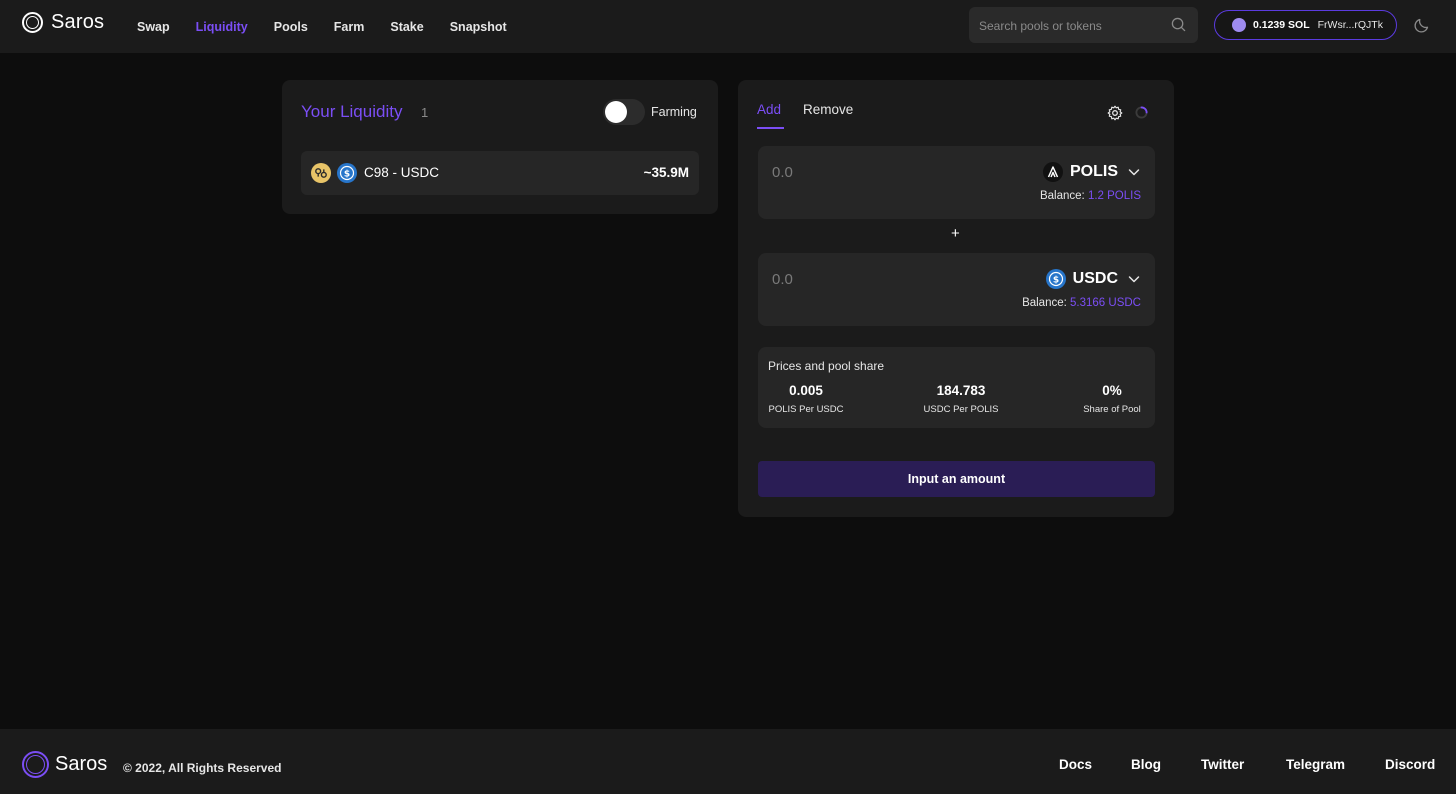 This screenshot has width=1456, height=794. I want to click on token-a-symbol: POLIS, so click(1093, 171).